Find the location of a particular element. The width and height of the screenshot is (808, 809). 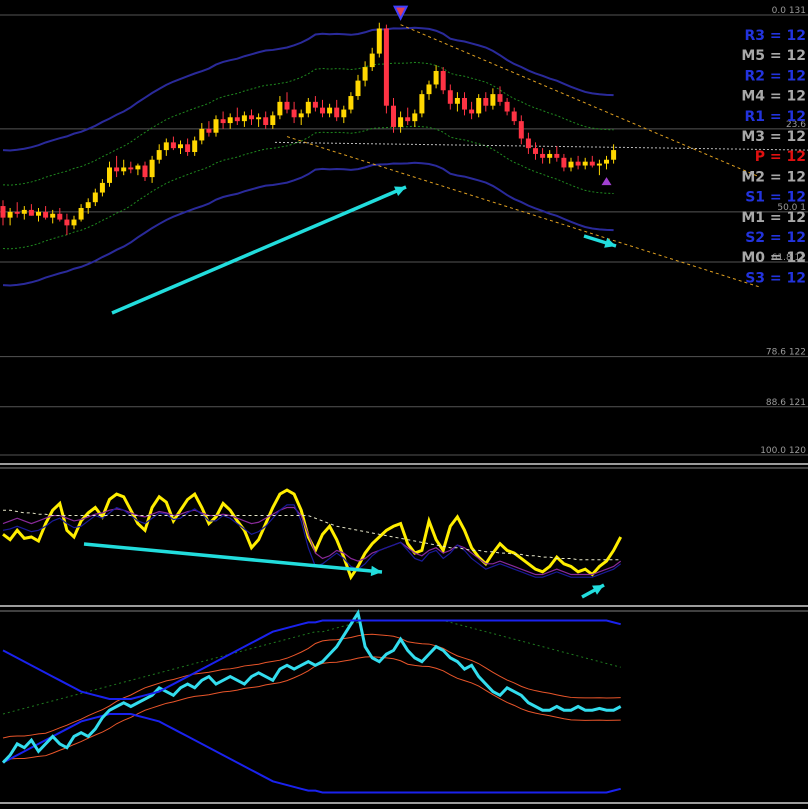

pivot-level-label: M2 = 12 is located at coordinates (773, 177).